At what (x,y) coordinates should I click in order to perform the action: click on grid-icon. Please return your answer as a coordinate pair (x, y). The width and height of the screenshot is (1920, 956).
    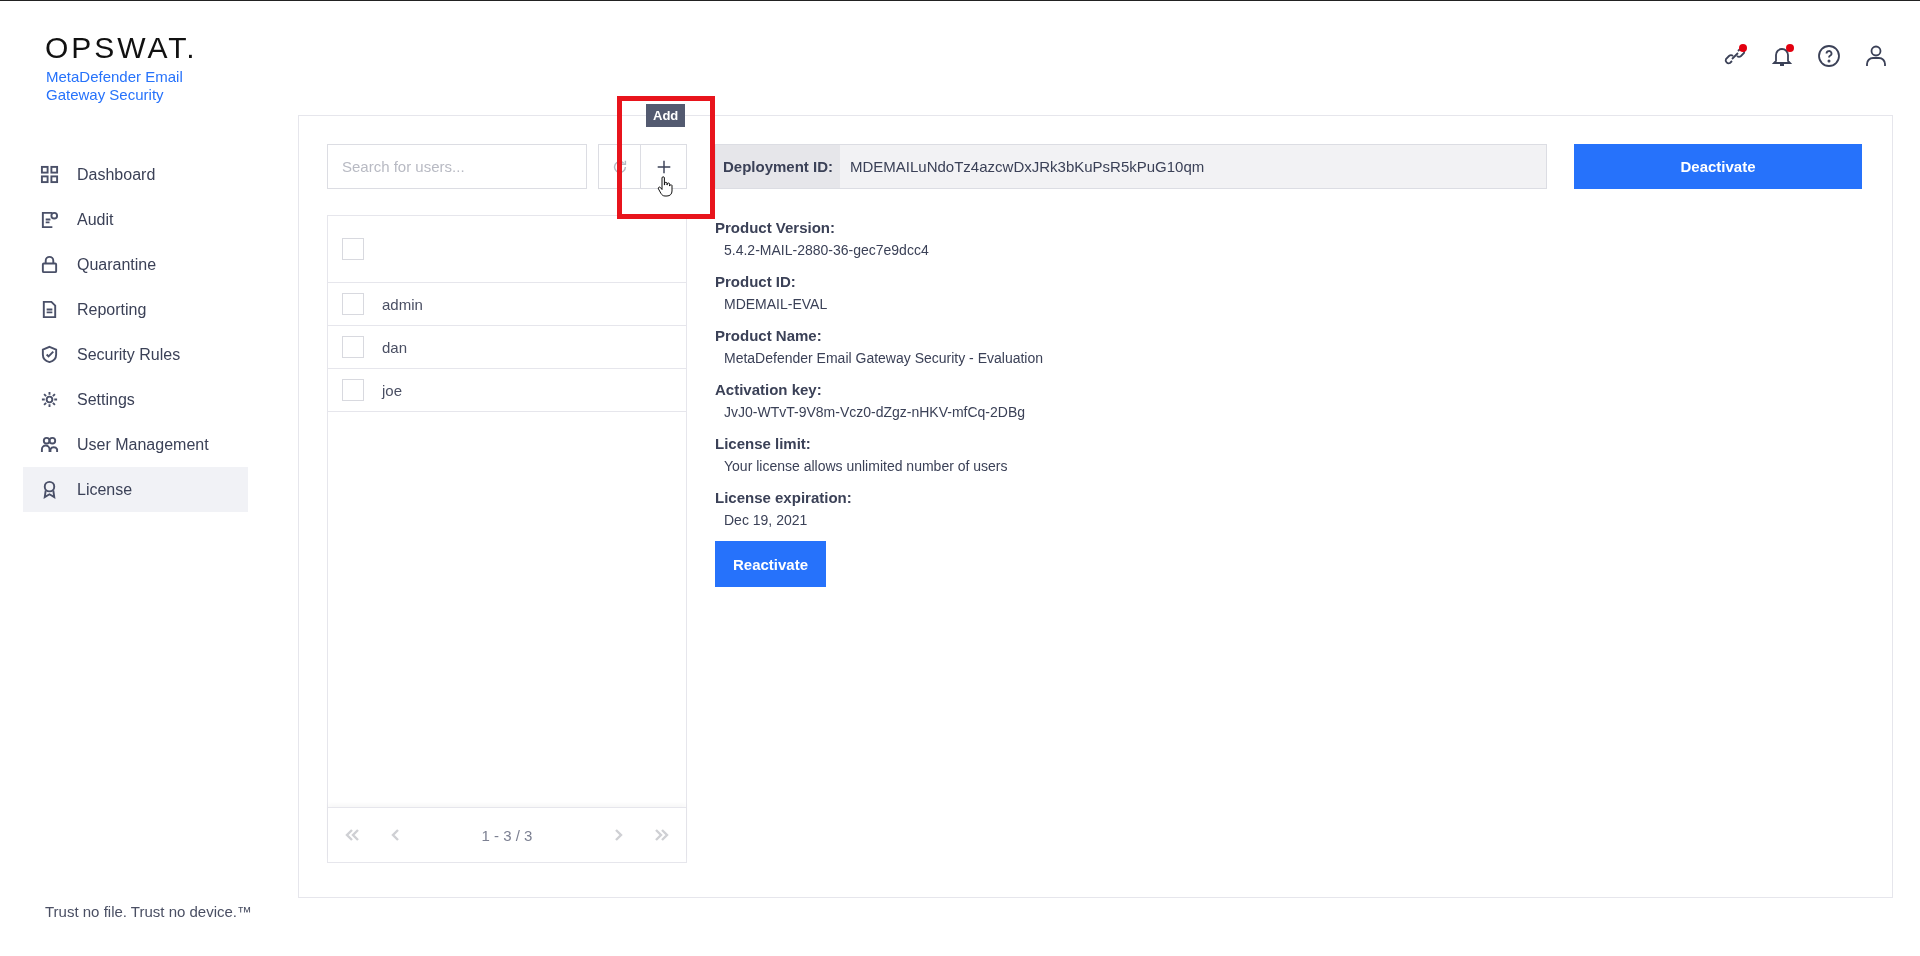
    Looking at the image, I should click on (49, 174).